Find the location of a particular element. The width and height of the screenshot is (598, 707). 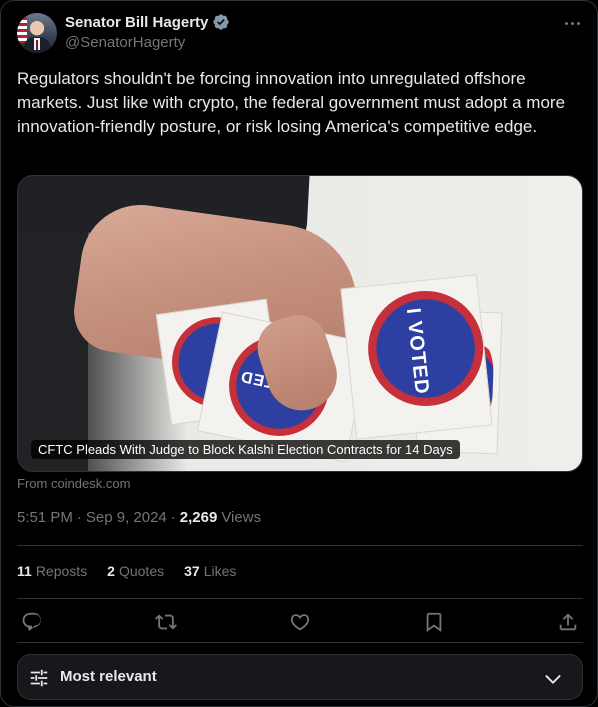

verified-badge-icon is located at coordinates (221, 22).